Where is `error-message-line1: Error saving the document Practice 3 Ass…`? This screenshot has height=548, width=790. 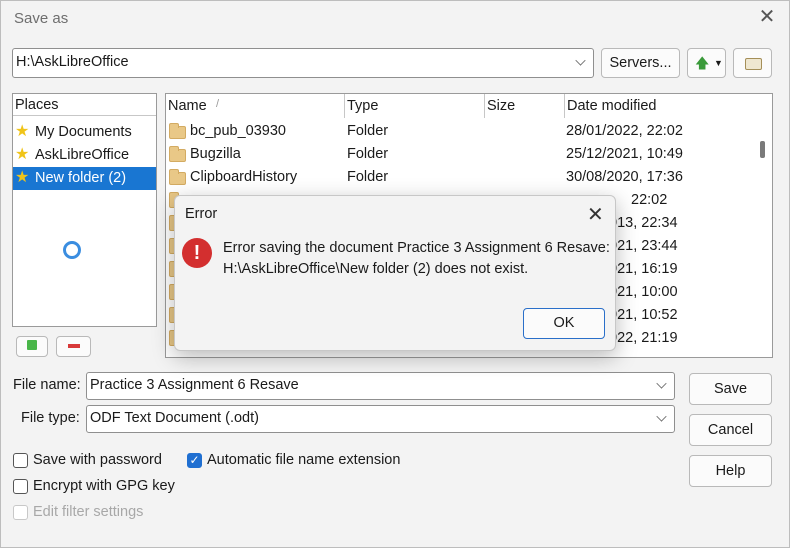
error-message-line1: Error saving the document Practice 3 Ass… is located at coordinates (416, 248).